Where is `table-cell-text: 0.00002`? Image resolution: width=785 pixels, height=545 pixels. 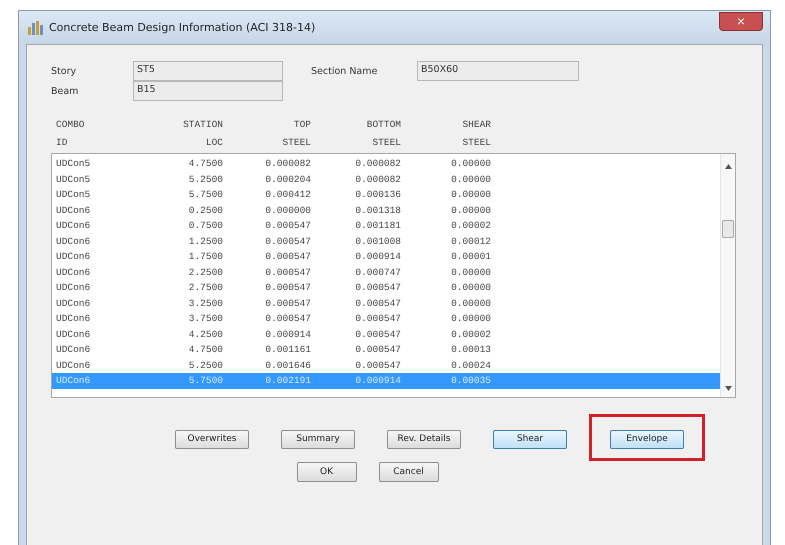 table-cell-text: 0.00002 is located at coordinates (470, 226).